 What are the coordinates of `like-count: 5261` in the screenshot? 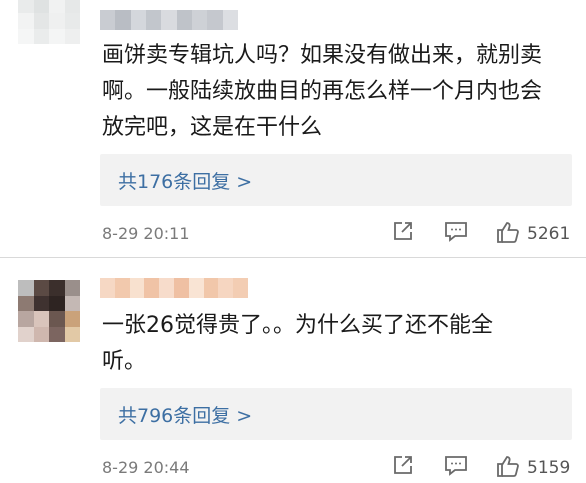 It's located at (549, 234).